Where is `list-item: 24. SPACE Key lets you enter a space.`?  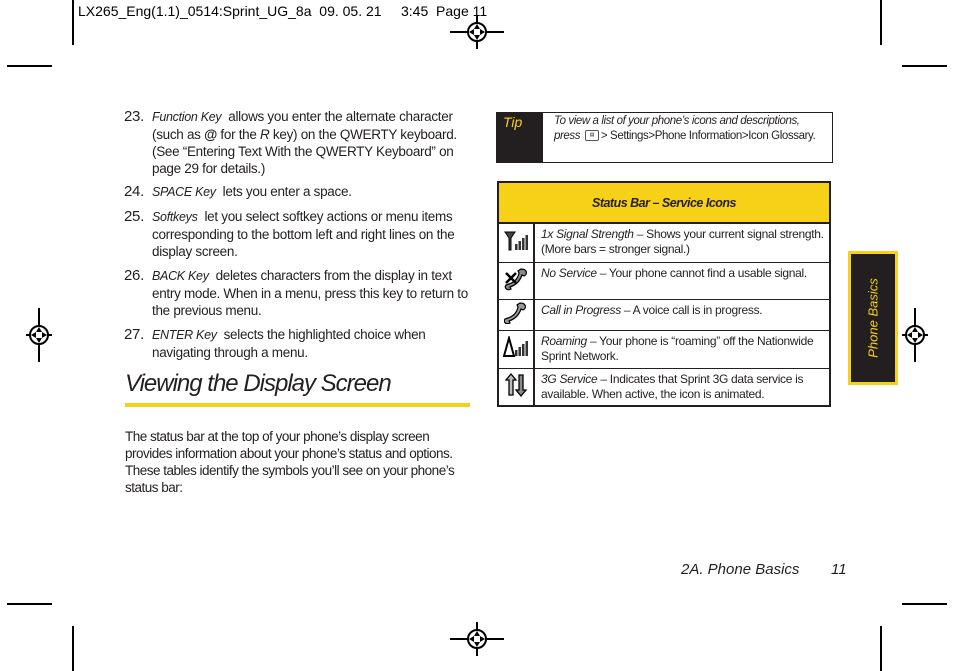 list-item: 24. SPACE Key lets you enter a space. is located at coordinates (299, 192).